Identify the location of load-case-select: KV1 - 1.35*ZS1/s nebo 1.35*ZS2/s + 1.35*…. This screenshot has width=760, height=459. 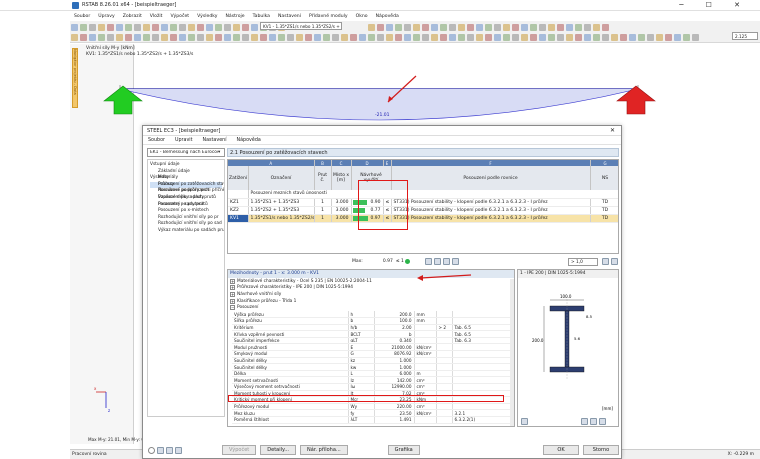
(301, 26).